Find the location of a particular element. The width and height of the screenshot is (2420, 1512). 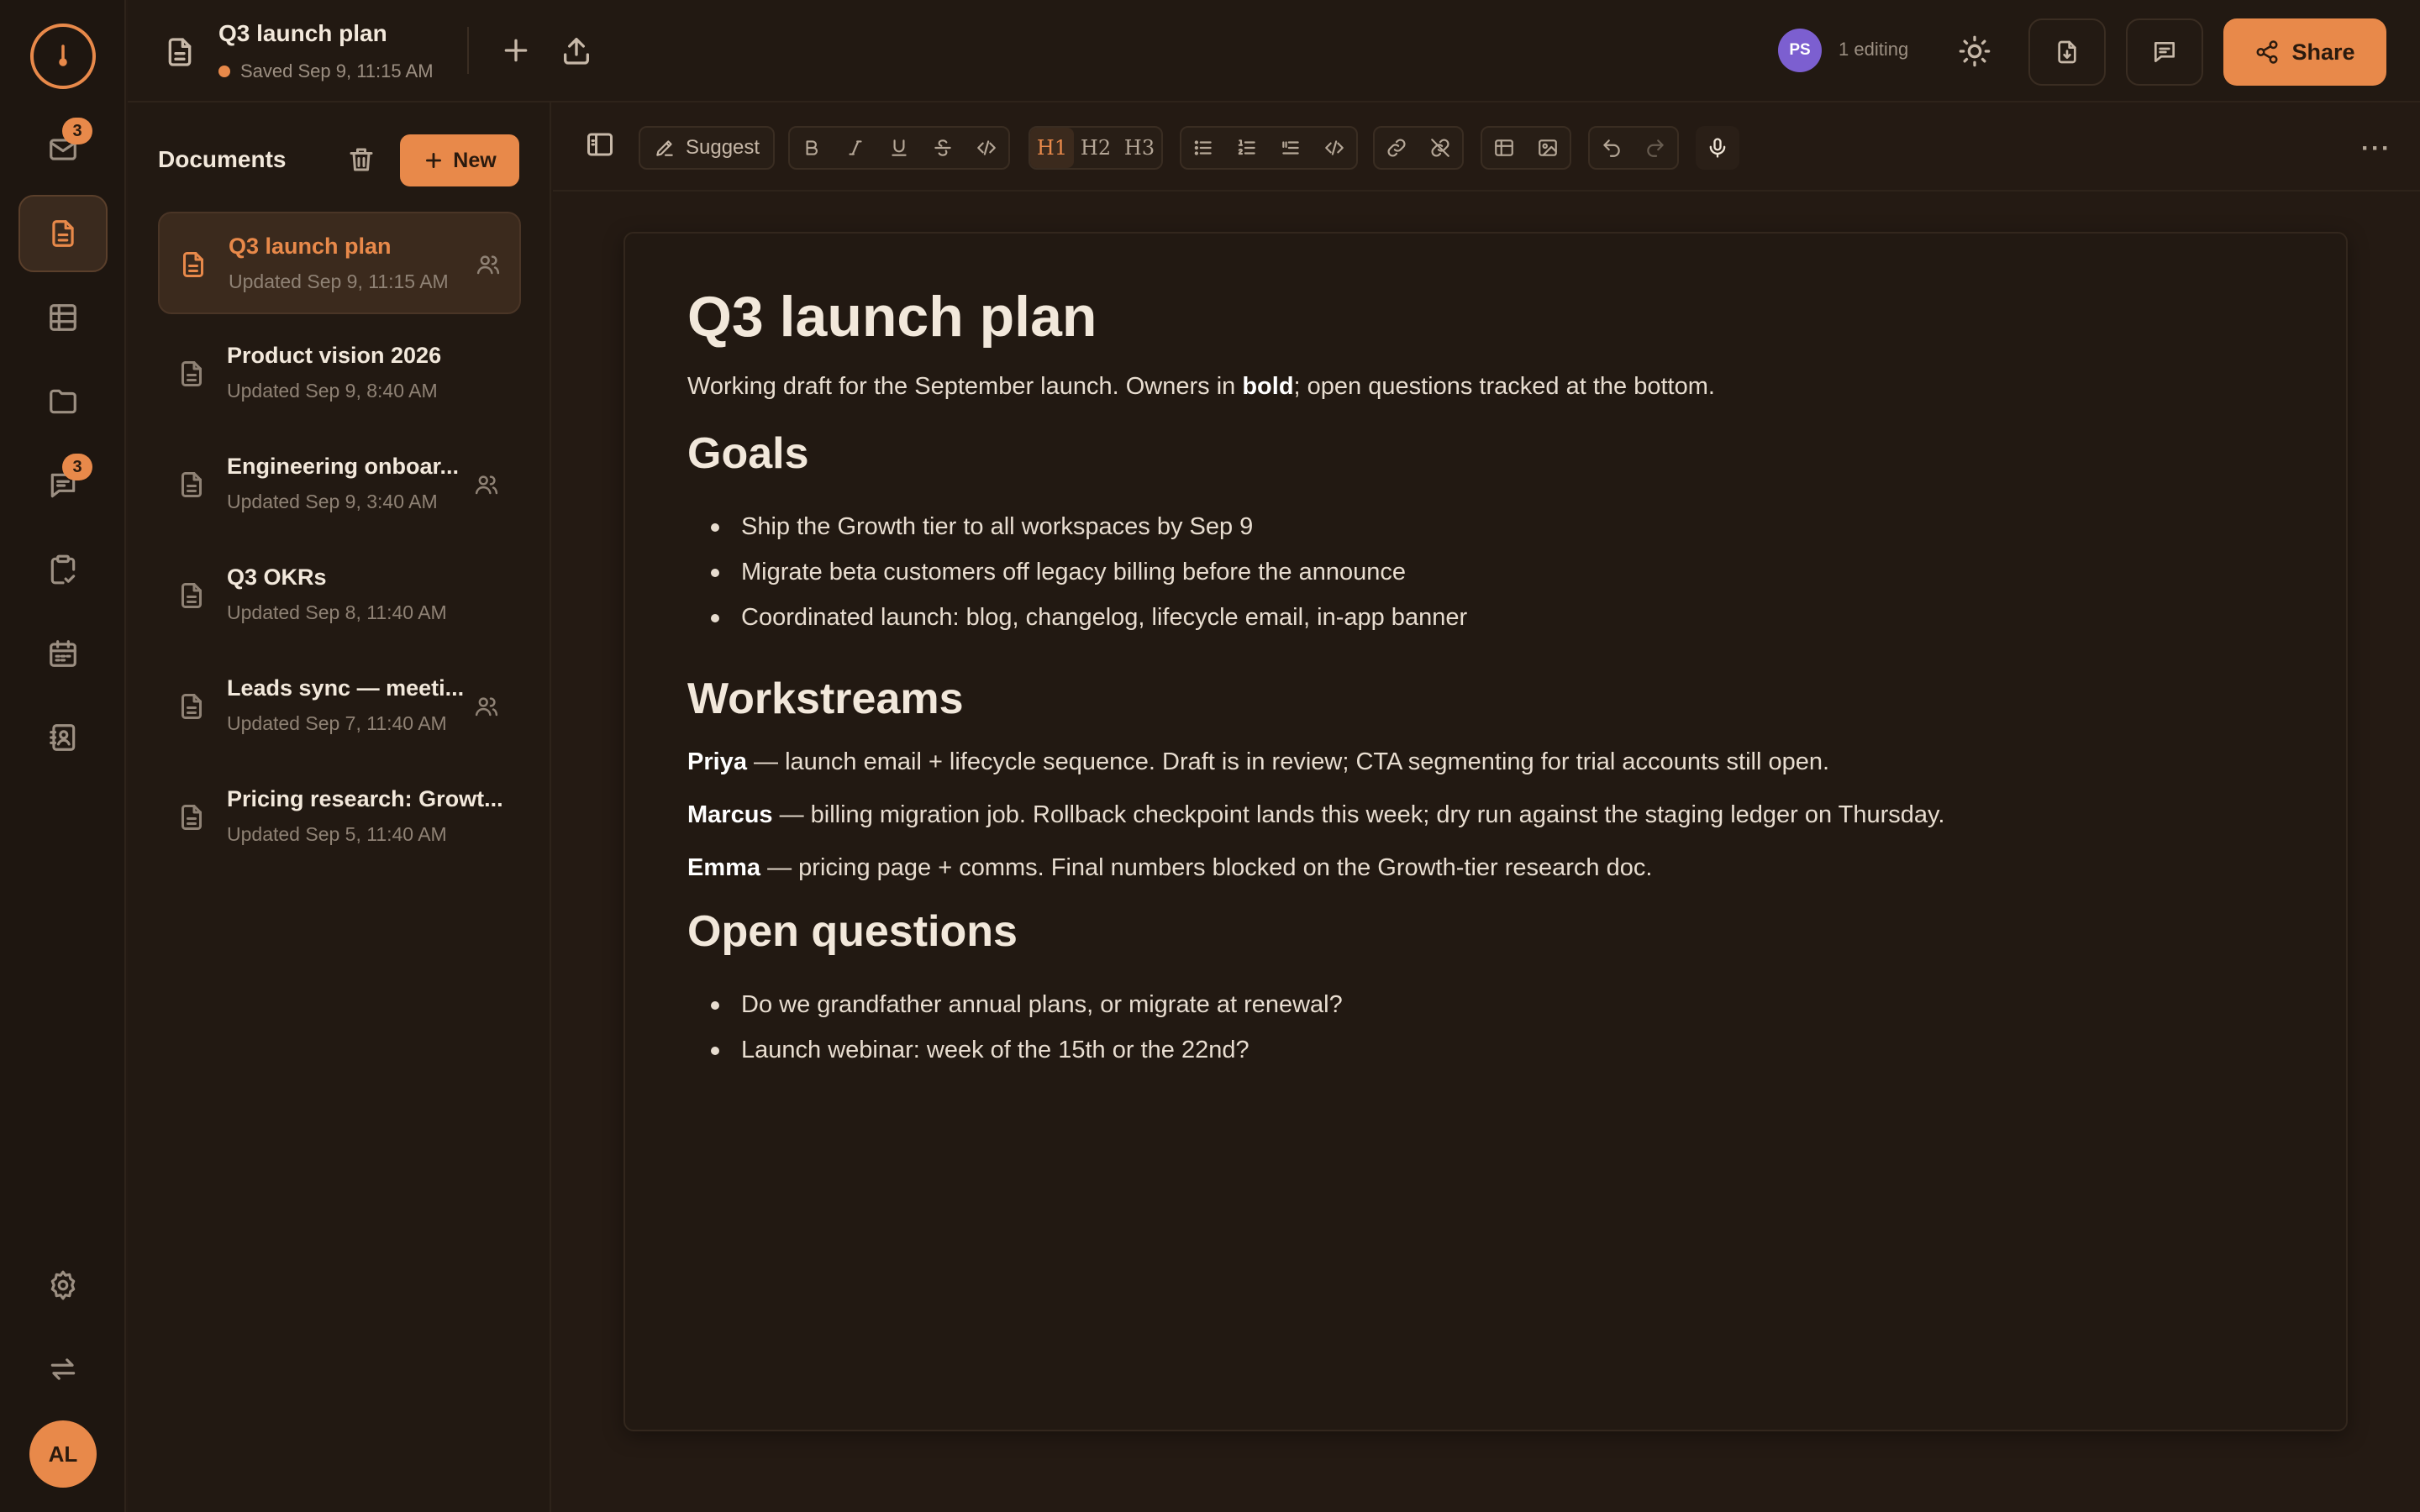

underline-icon is located at coordinates (899, 148).